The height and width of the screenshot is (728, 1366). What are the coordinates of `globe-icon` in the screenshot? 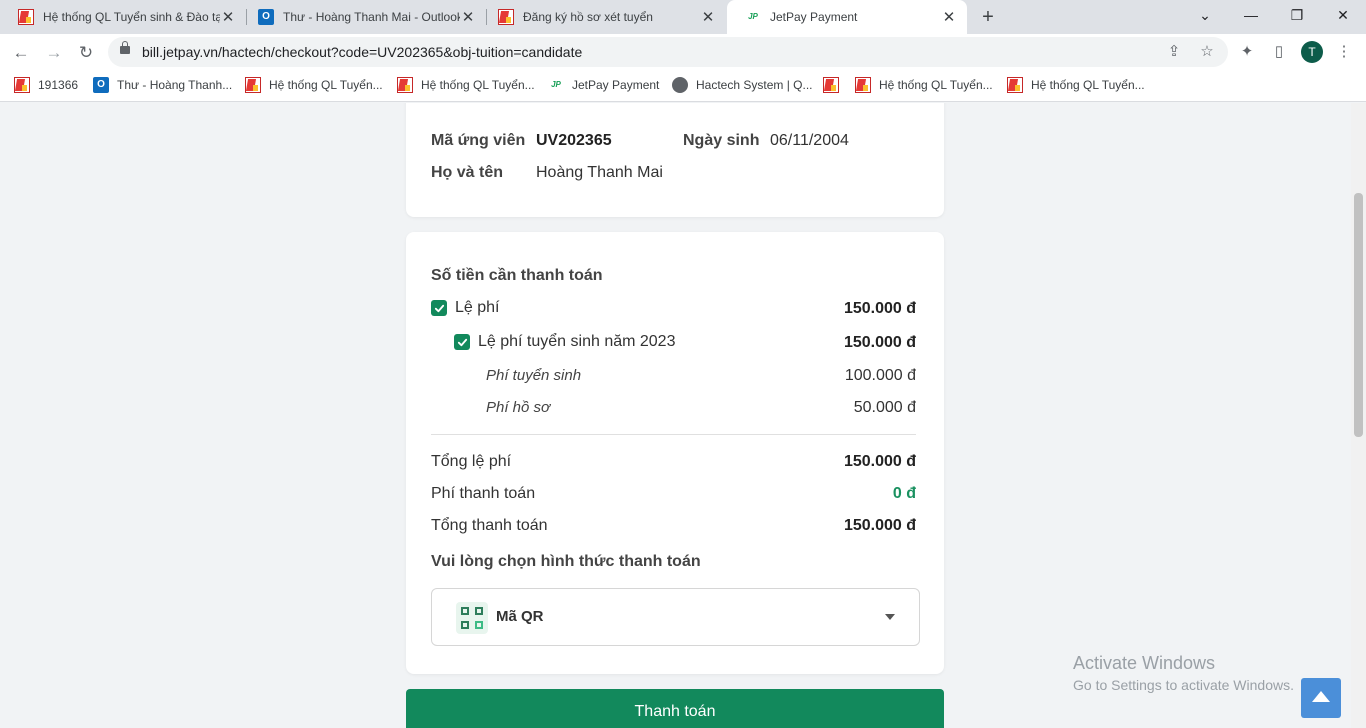 It's located at (680, 85).